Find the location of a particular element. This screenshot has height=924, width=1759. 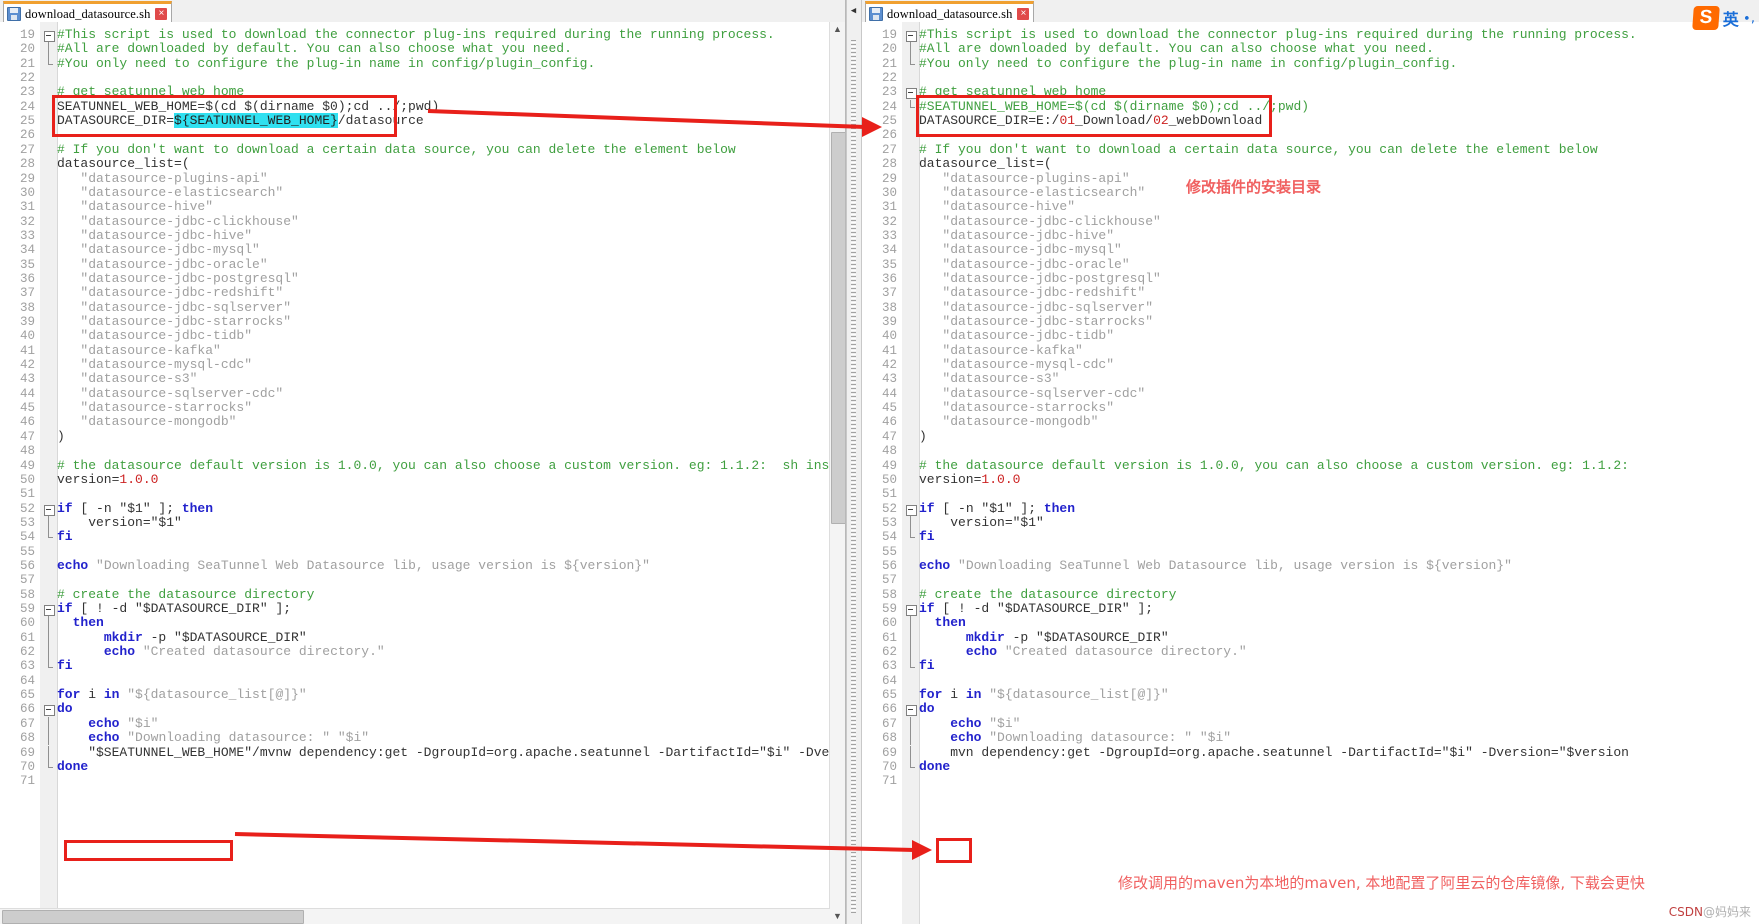

ime-indicator: S 英 ∙, is located at coordinates (1723, 18).